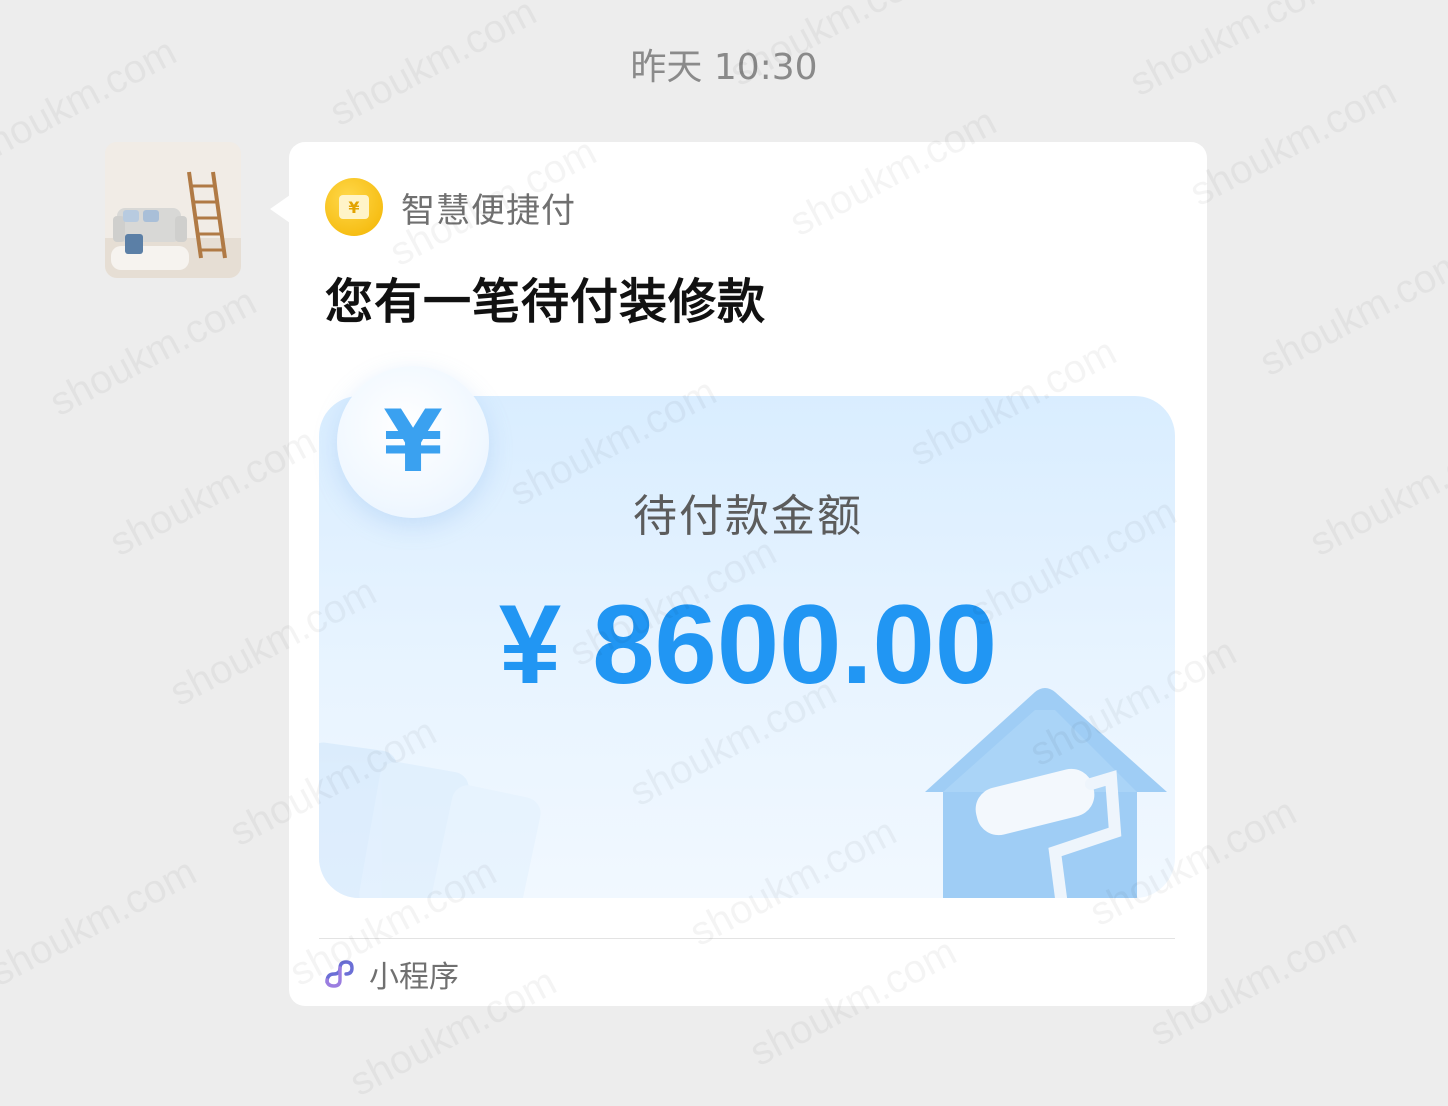  What do you see at coordinates (748, 644) in the screenshot?
I see `amount-value: ¥ 8600.00` at bounding box center [748, 644].